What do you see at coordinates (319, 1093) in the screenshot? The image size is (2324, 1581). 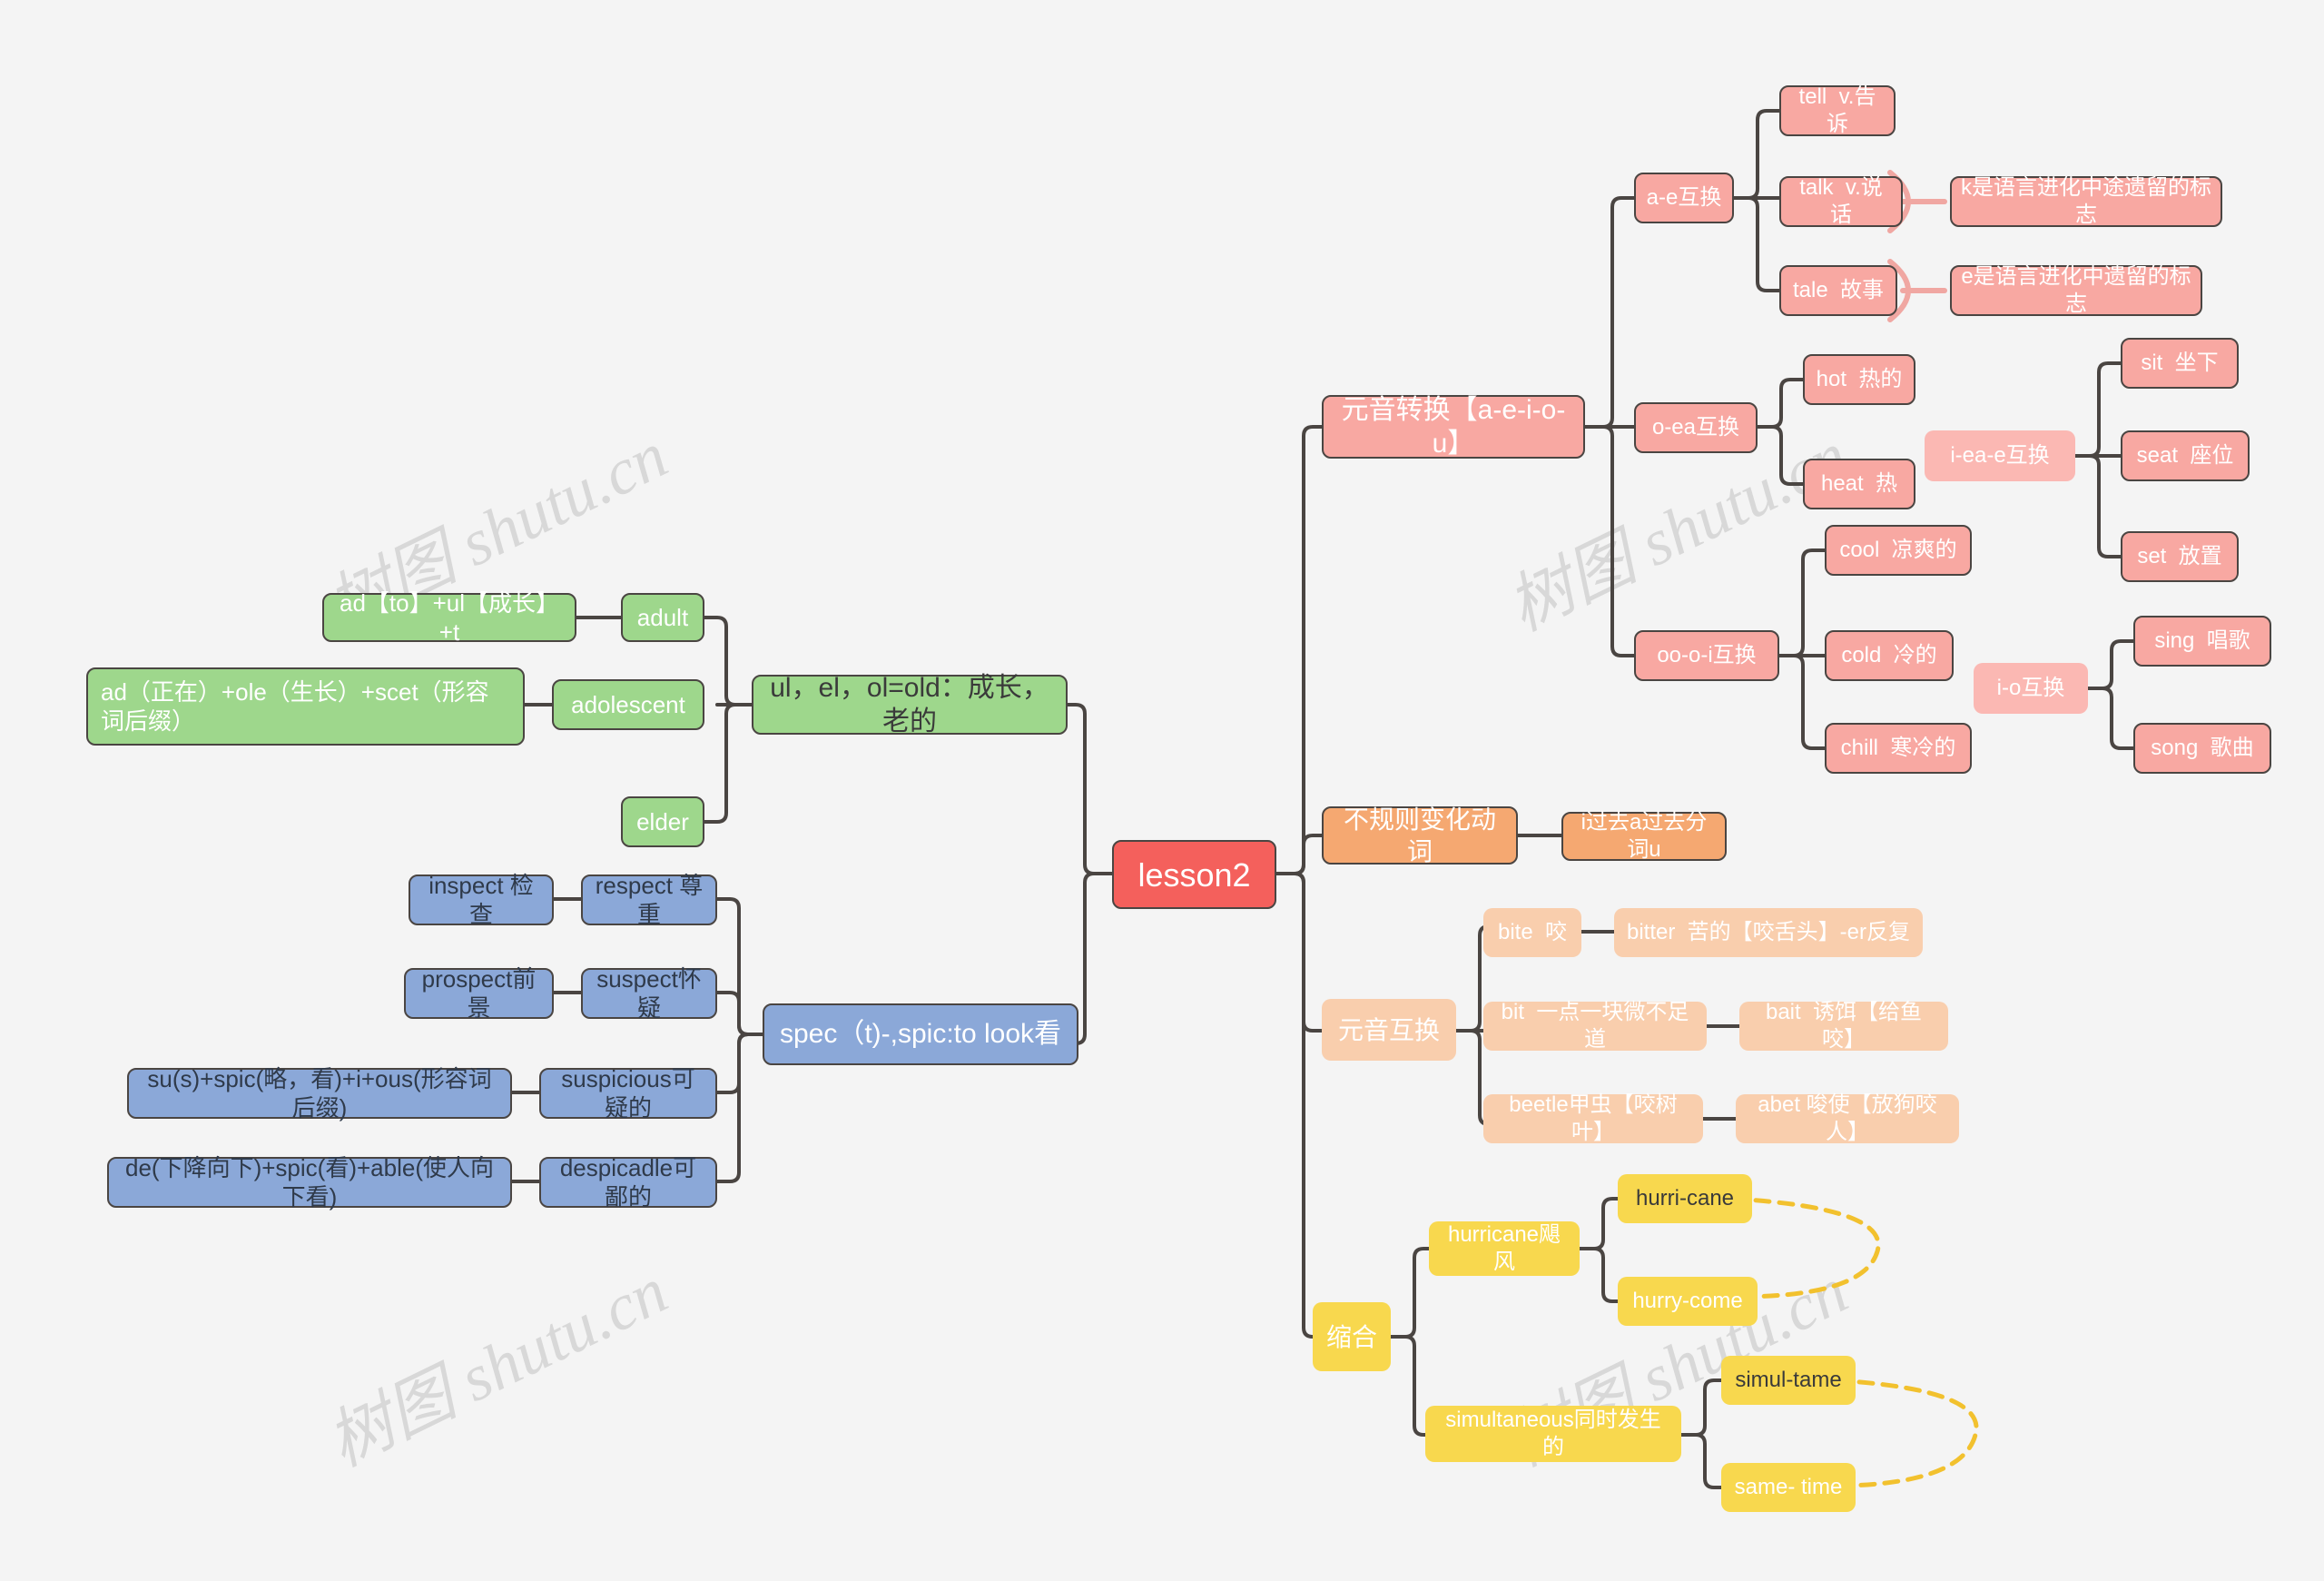 I see `node-suspicious-source: su(s)+spic(略，看)+i+ous(形容词后缀)` at bounding box center [319, 1093].